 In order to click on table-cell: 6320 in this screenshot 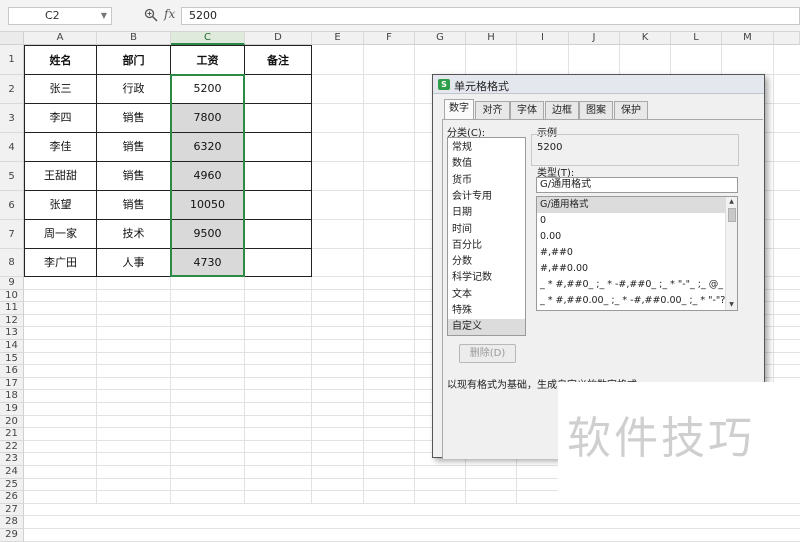, I will do `click(208, 147)`.